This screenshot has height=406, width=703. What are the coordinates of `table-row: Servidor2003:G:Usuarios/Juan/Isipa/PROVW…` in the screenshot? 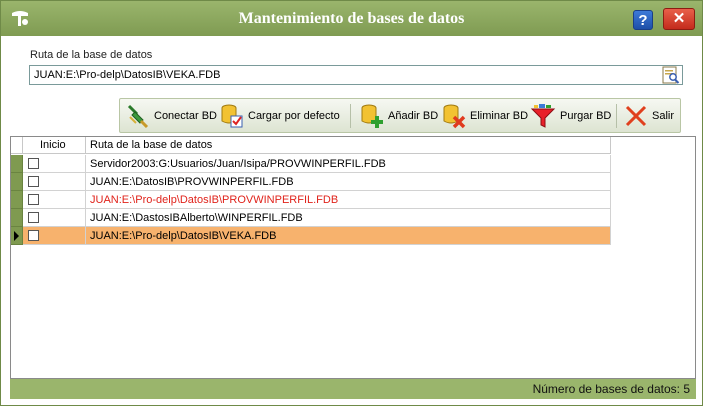 It's located at (311, 164).